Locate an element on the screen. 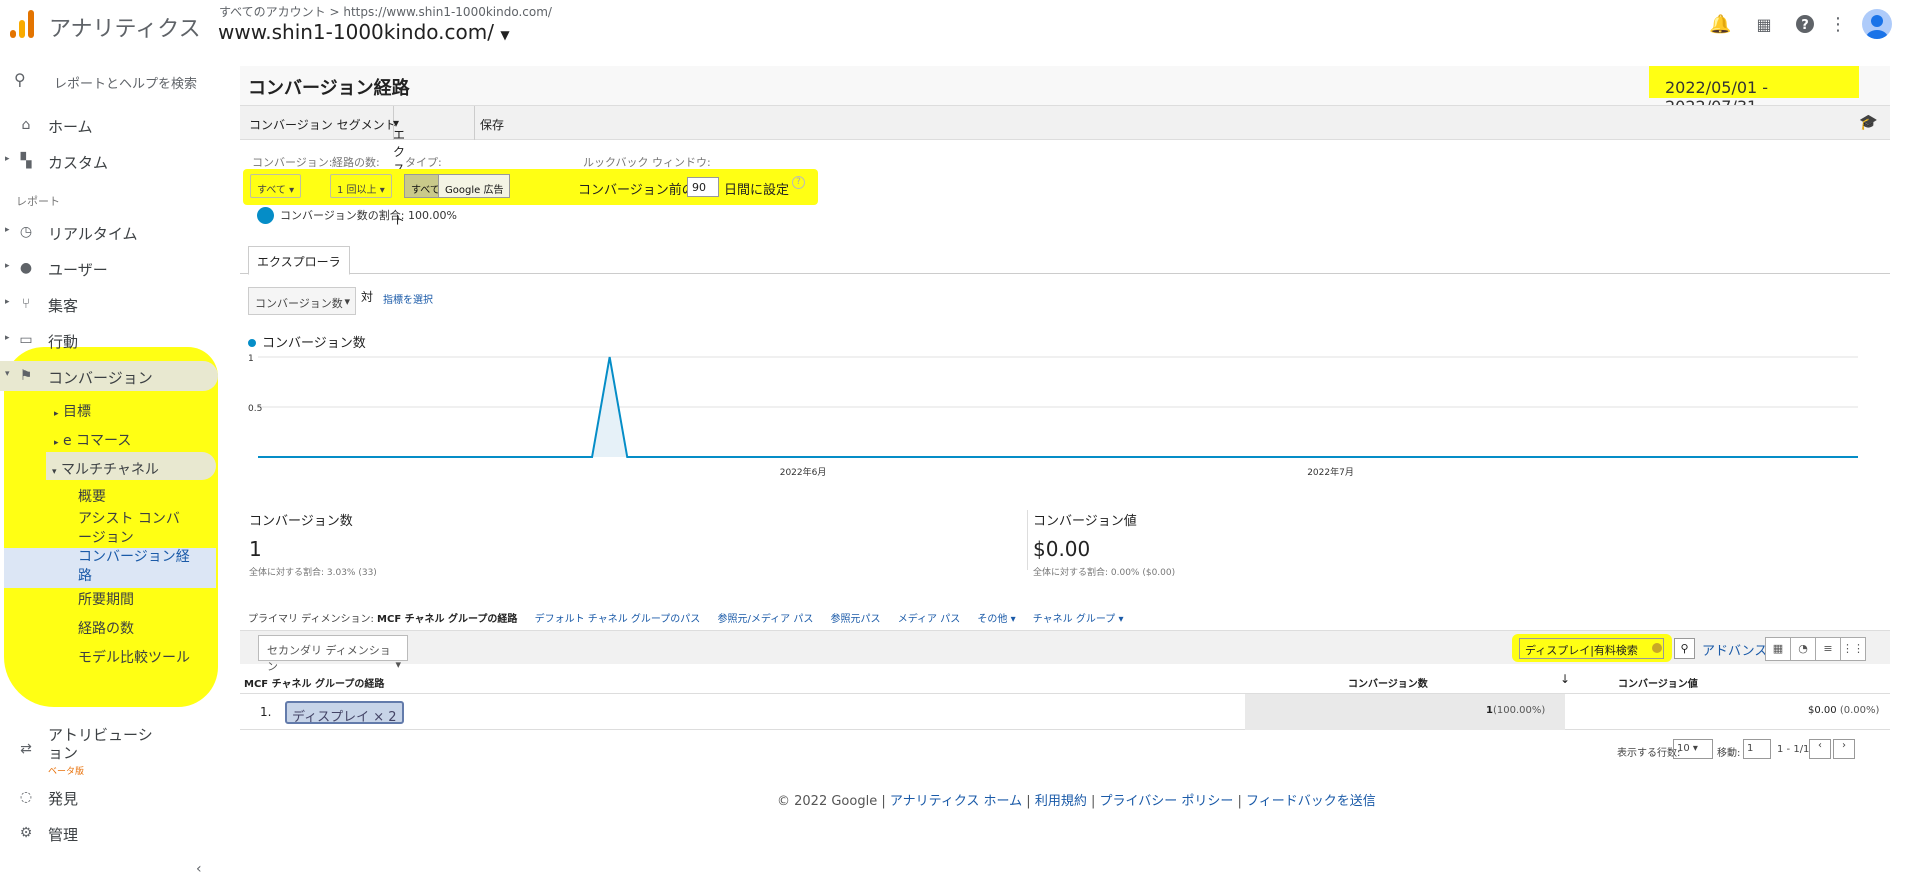 The height and width of the screenshot is (878, 1905). sidebar-item-label: 発見 is located at coordinates (63, 799).